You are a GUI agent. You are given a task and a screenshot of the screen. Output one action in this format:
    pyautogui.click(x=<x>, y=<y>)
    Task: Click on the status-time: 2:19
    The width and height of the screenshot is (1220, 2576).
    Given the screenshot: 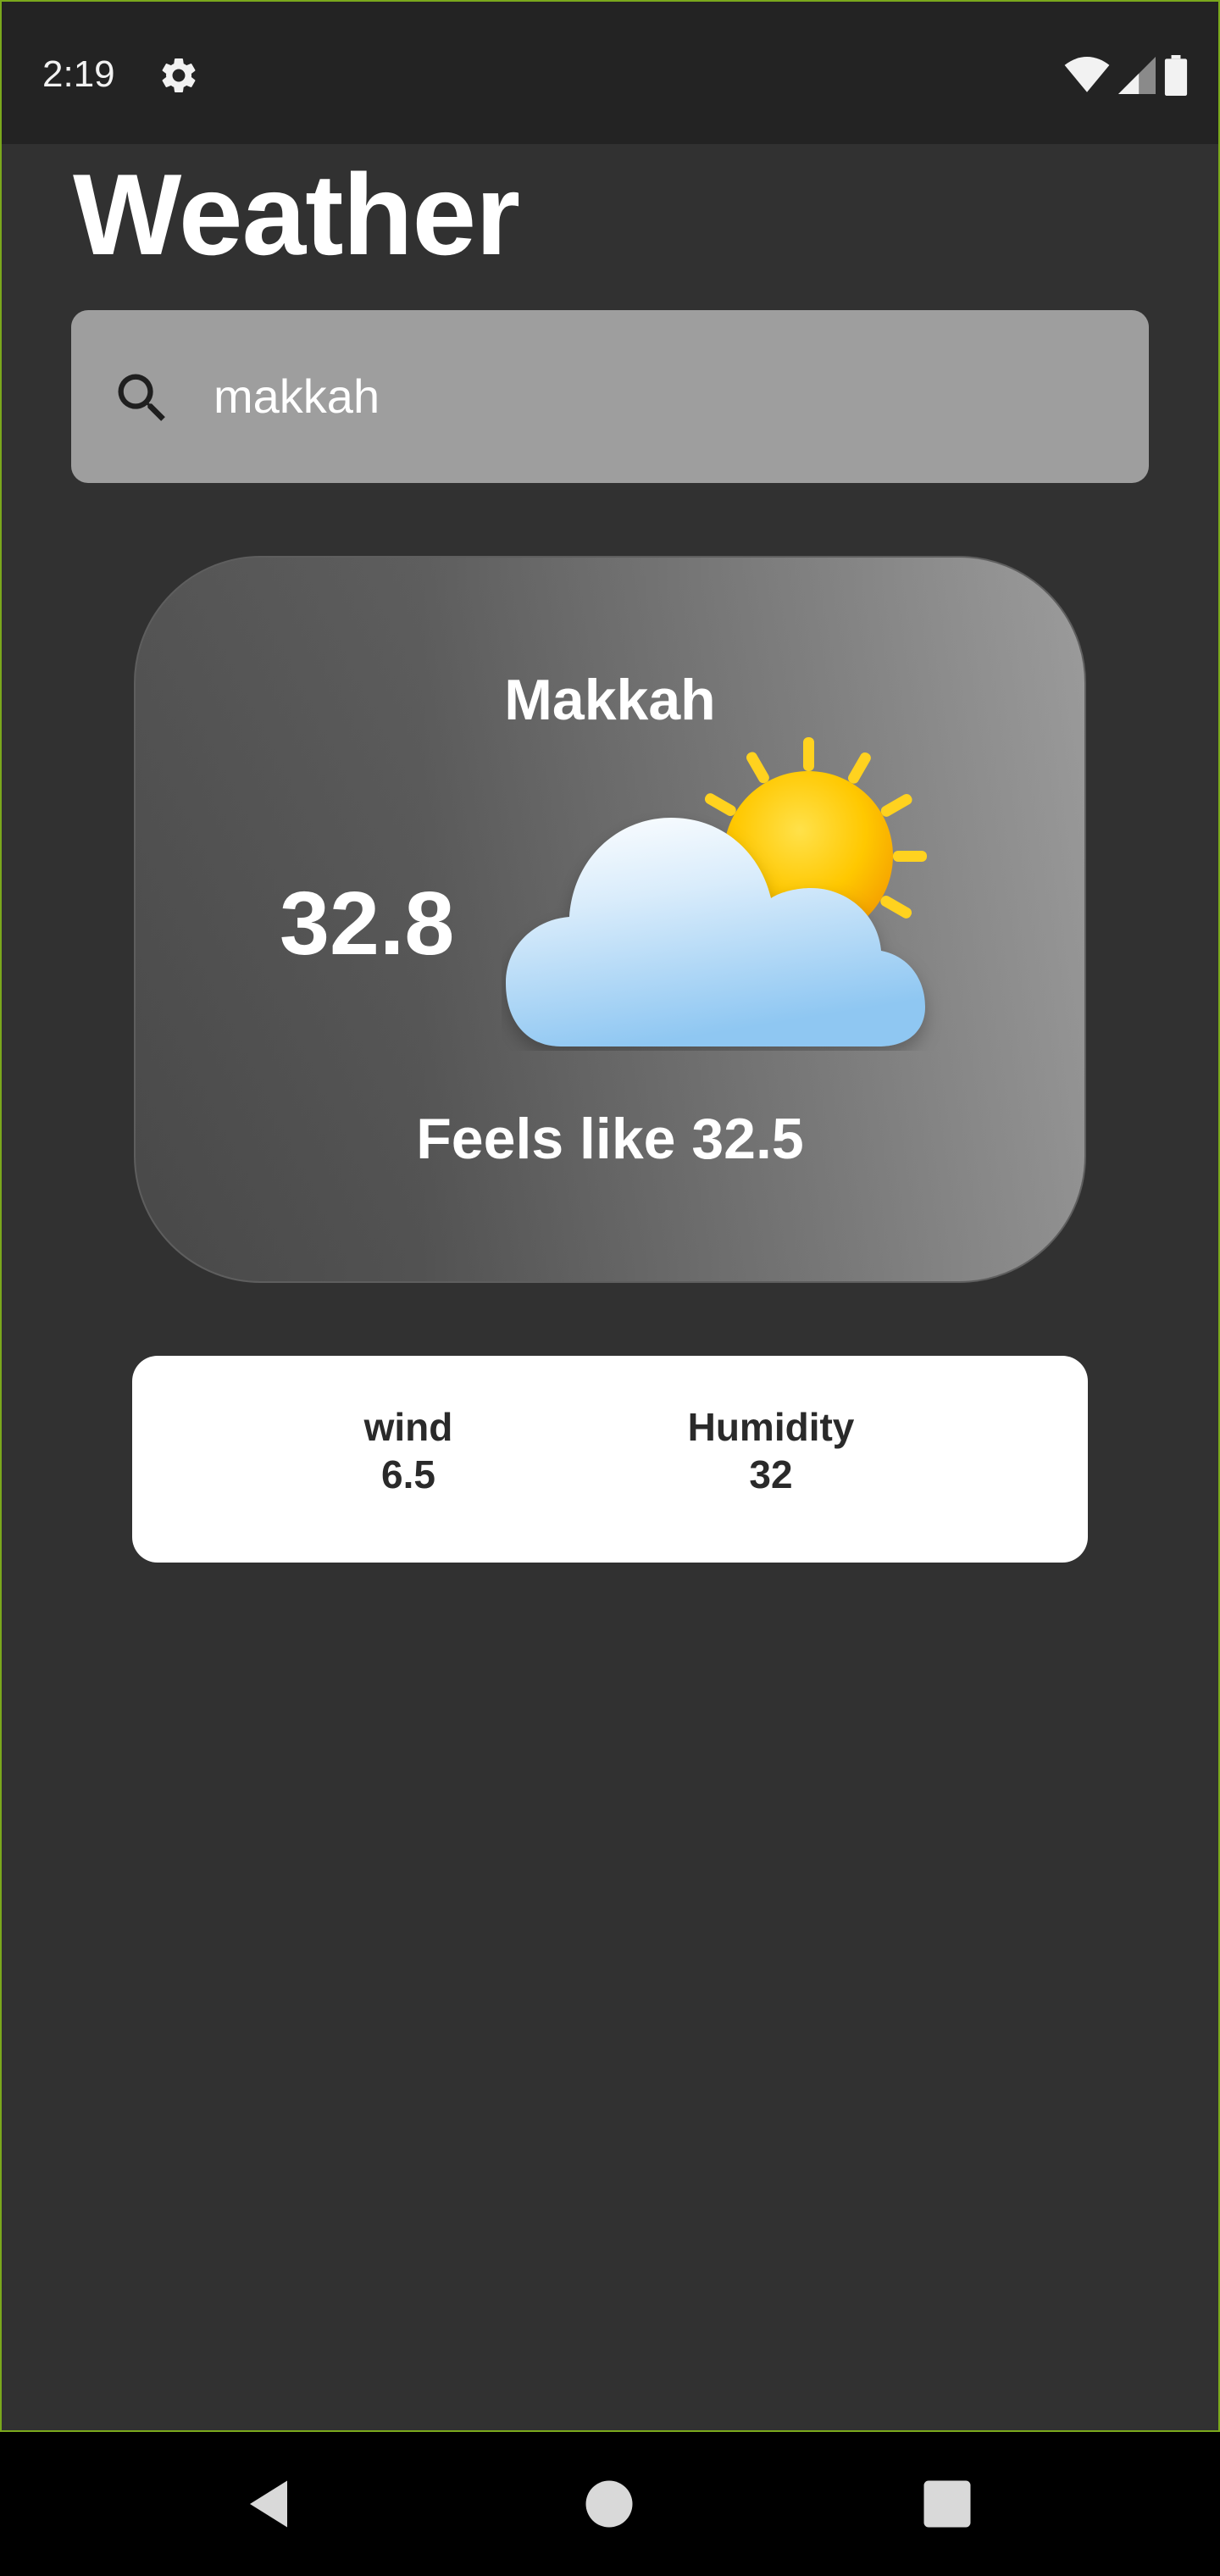 What is the action you would take?
    pyautogui.click(x=78, y=74)
    